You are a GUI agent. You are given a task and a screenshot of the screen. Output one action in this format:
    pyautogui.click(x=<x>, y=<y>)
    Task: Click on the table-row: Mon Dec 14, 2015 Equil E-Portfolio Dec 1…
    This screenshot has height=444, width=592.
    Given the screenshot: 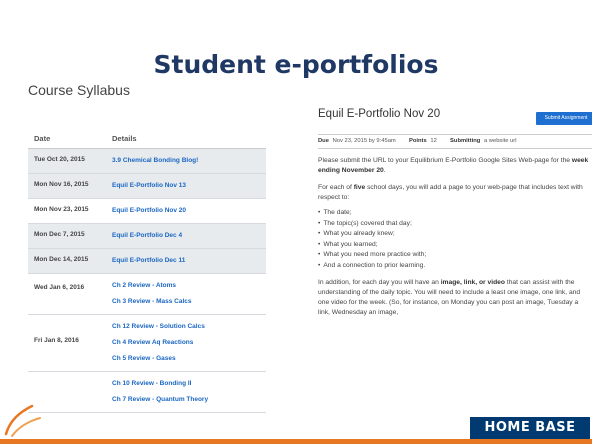 What is the action you would take?
    pyautogui.click(x=147, y=261)
    